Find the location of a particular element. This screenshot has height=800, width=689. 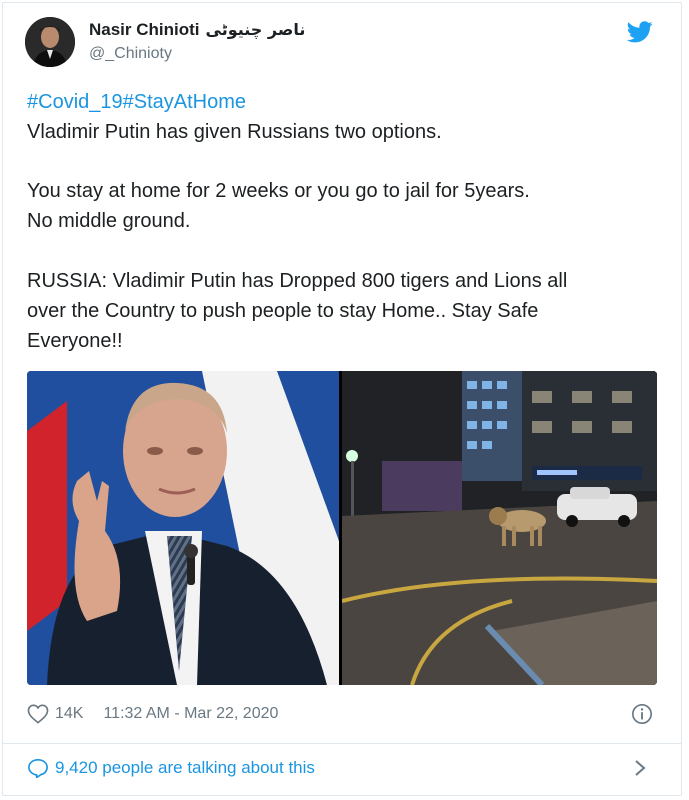

author-name: Nasir Chinioti ناصر چنیوٹی is located at coordinates (197, 30).